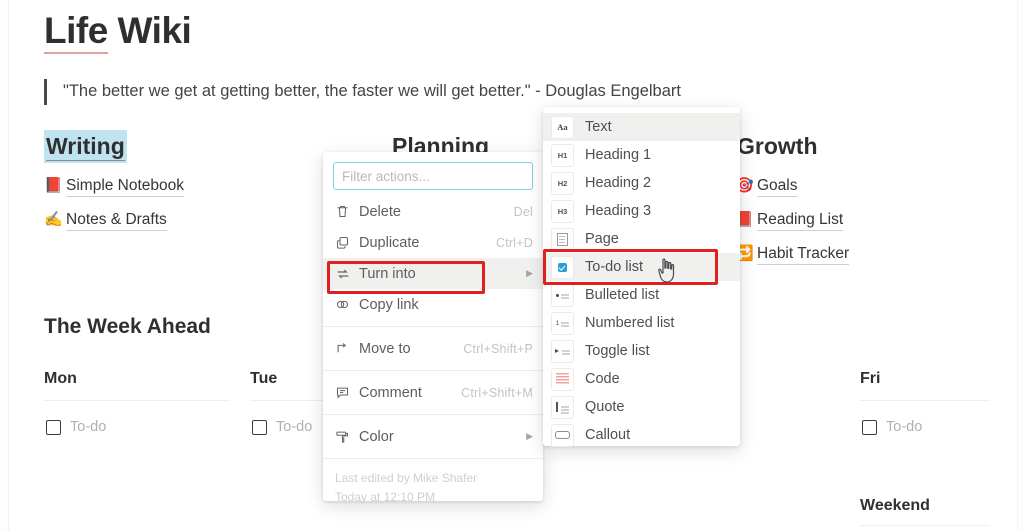 This screenshot has height=531, width=1024. Describe the element at coordinates (803, 254) in the screenshot. I see `page-link-label: Habit Tracker` at that location.